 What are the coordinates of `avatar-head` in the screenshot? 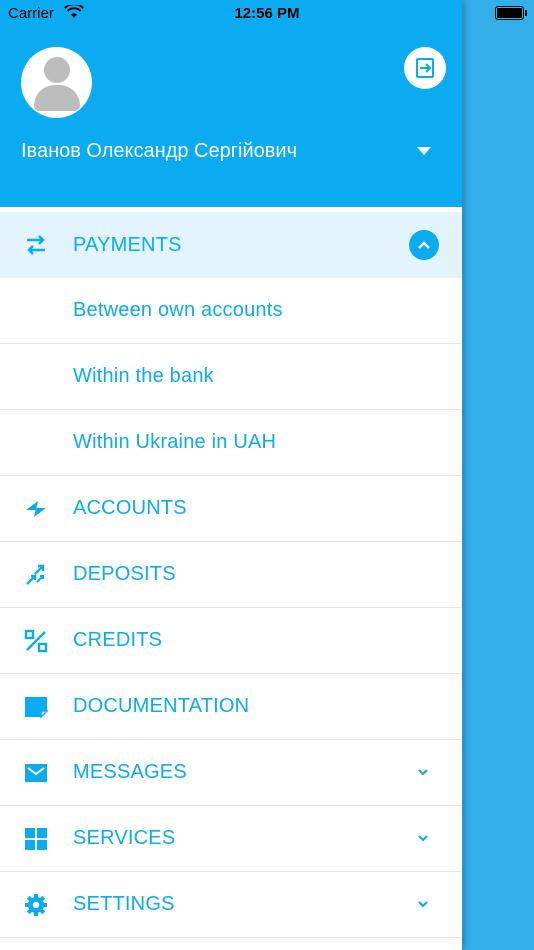 It's located at (57, 70).